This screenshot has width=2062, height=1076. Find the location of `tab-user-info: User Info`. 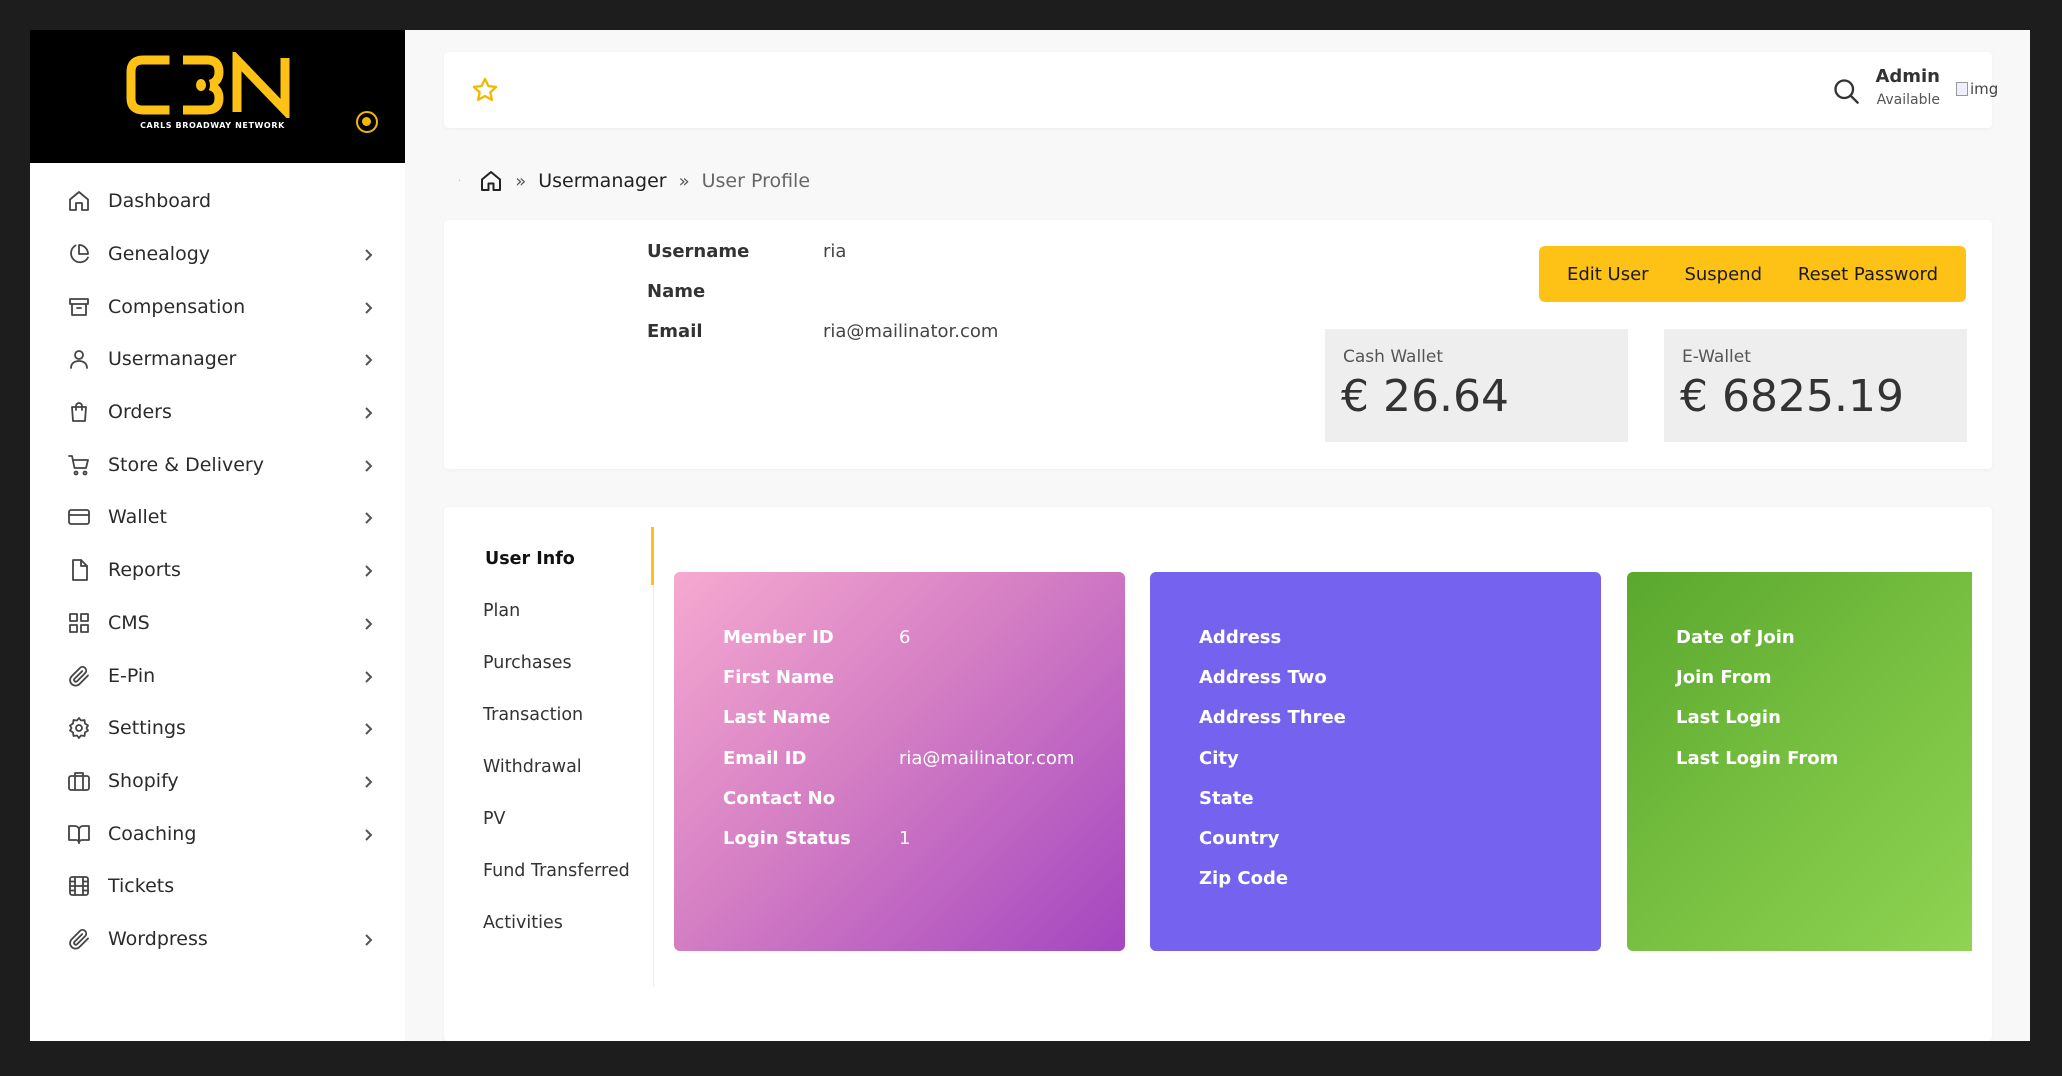

tab-user-info: User Info is located at coordinates (530, 559).